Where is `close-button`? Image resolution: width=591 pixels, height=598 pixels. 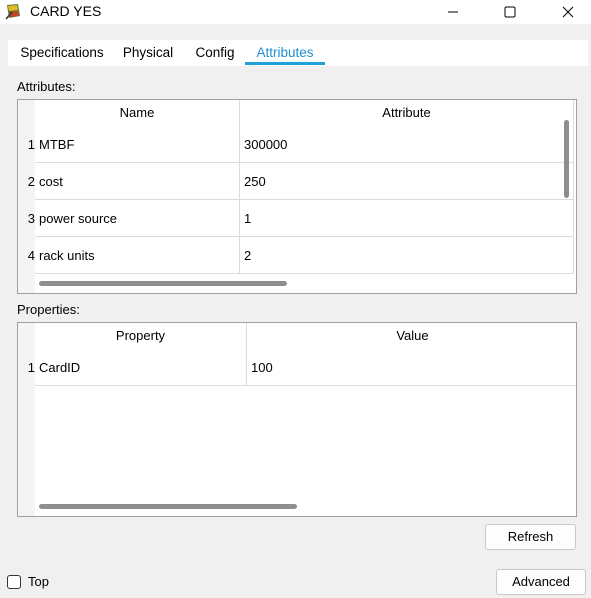
close-button is located at coordinates (568, 12).